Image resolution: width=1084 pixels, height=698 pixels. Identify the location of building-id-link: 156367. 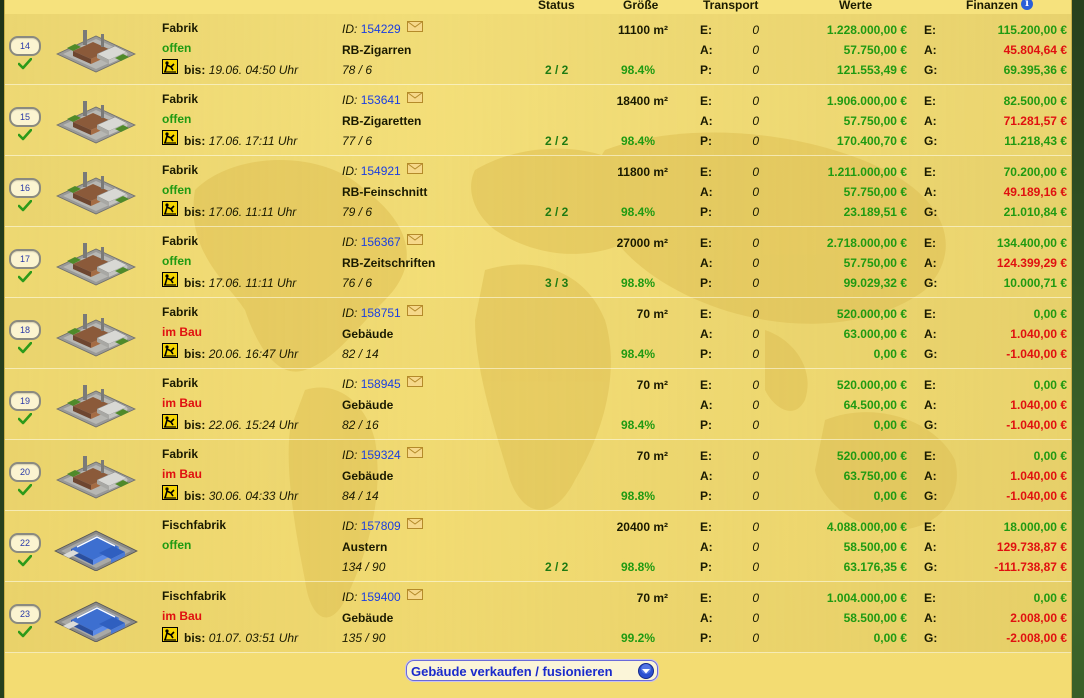
(381, 242).